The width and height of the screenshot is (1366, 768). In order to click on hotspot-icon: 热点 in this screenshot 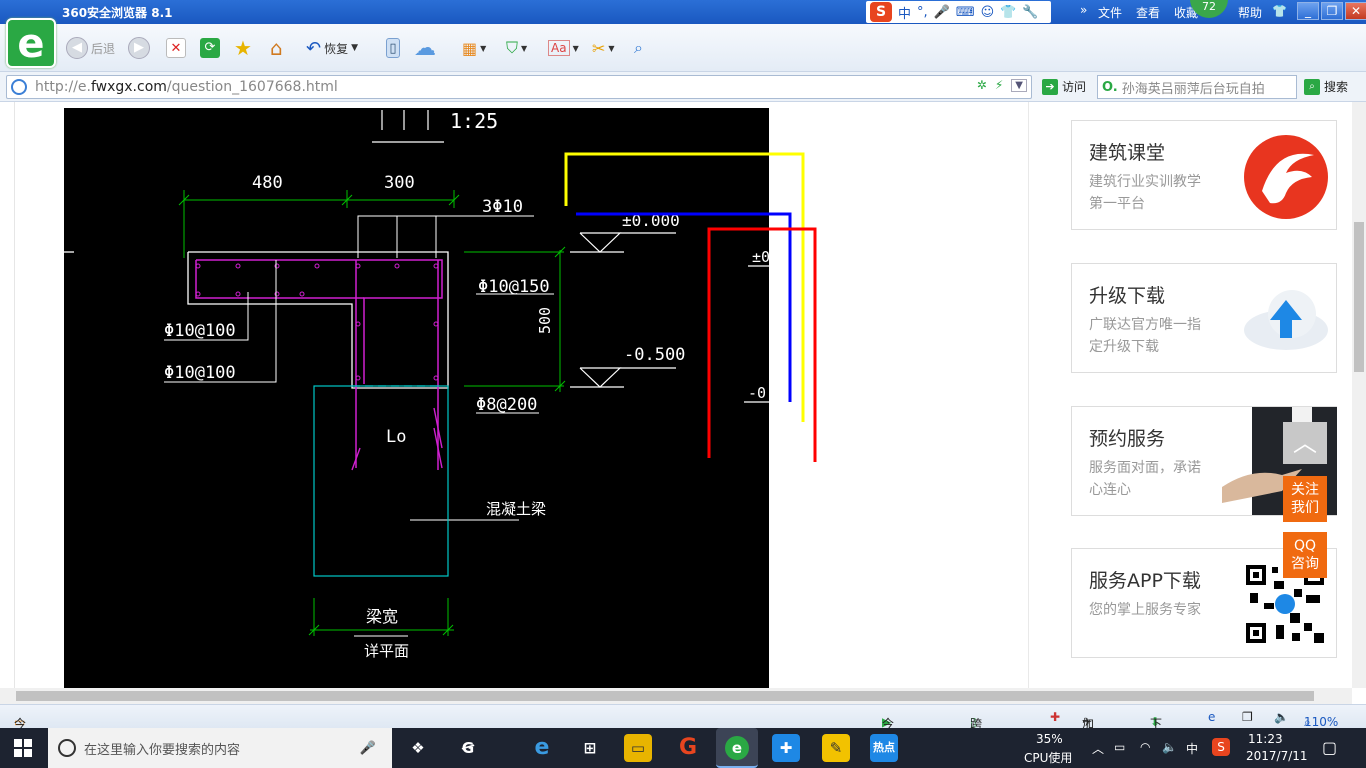, I will do `click(884, 748)`.